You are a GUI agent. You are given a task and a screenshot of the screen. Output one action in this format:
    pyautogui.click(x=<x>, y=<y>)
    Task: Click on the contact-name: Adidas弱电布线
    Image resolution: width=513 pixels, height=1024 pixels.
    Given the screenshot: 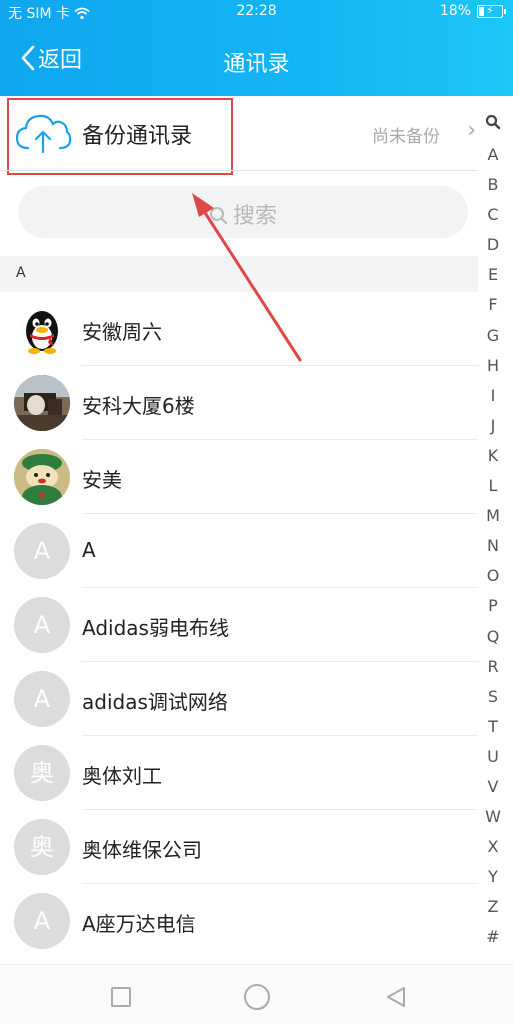 What is the action you would take?
    pyautogui.click(x=155, y=628)
    